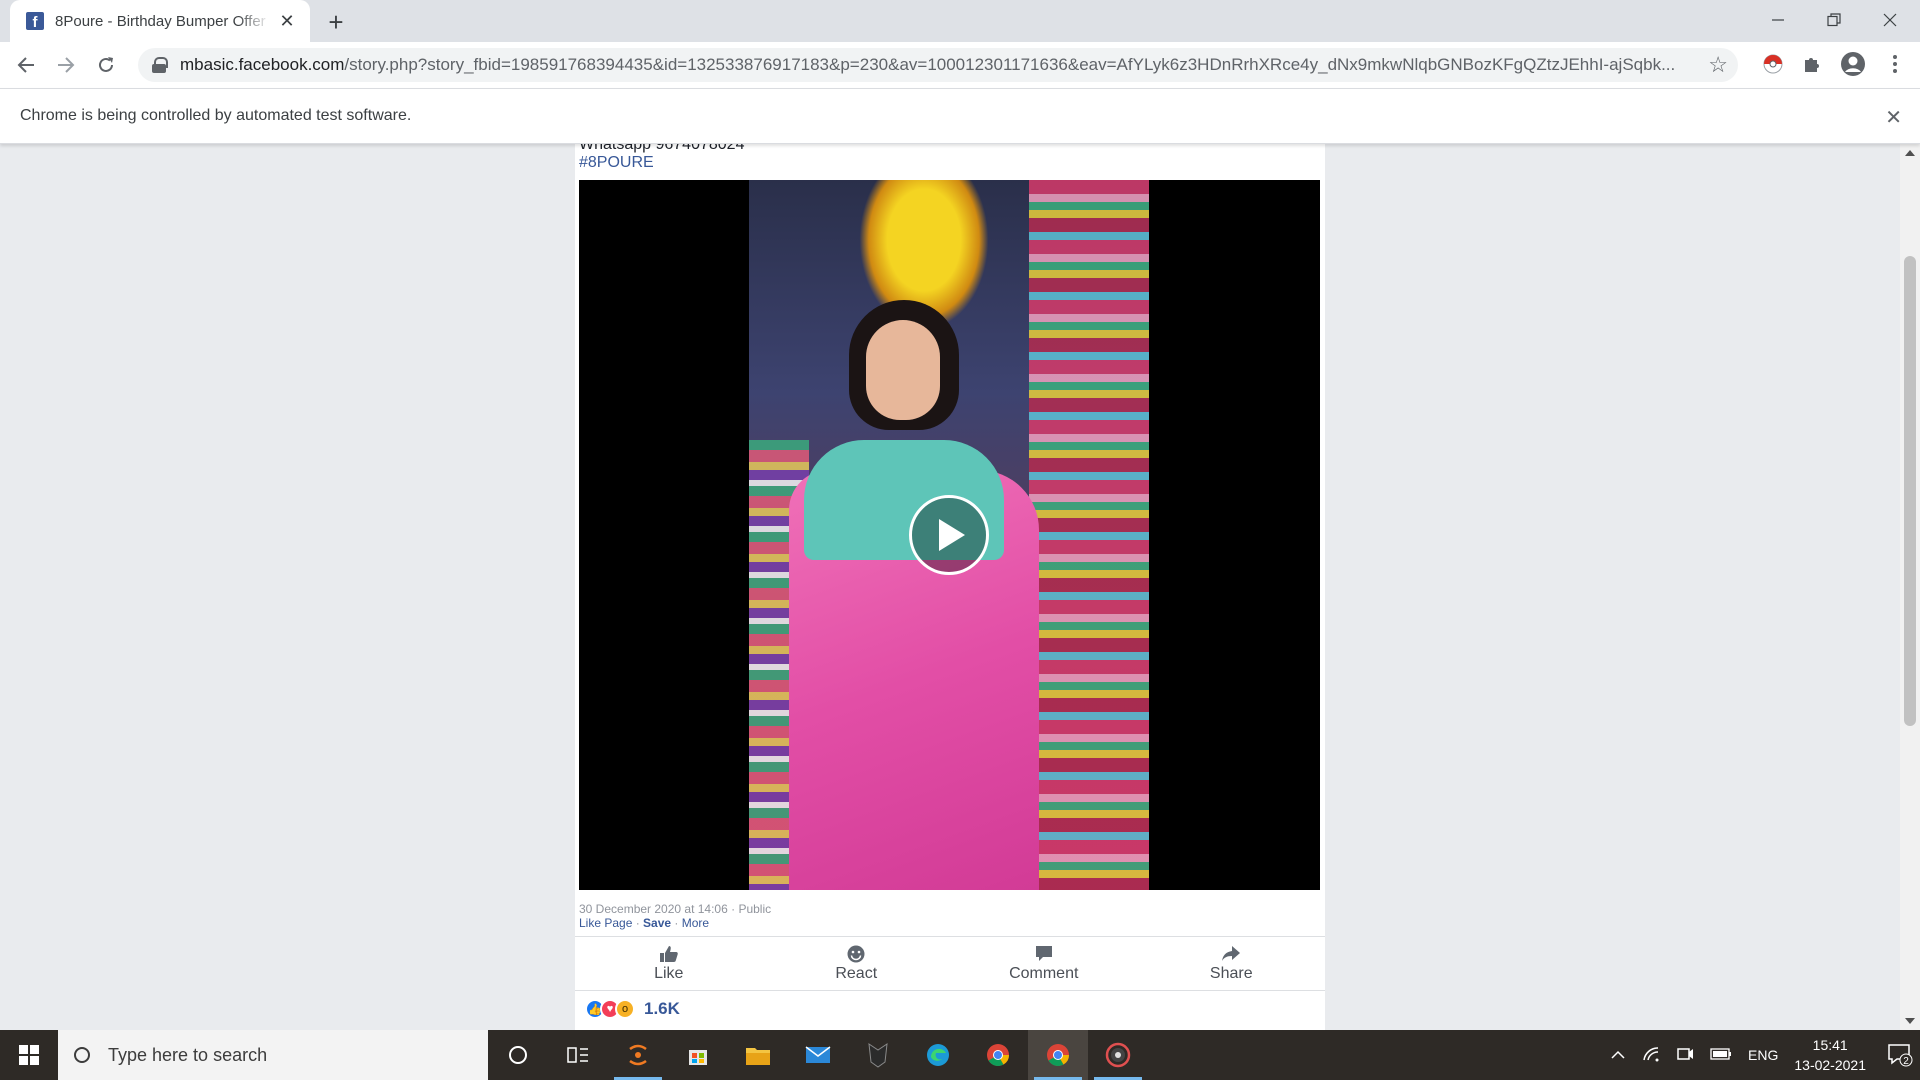  I want to click on play-icon, so click(949, 535).